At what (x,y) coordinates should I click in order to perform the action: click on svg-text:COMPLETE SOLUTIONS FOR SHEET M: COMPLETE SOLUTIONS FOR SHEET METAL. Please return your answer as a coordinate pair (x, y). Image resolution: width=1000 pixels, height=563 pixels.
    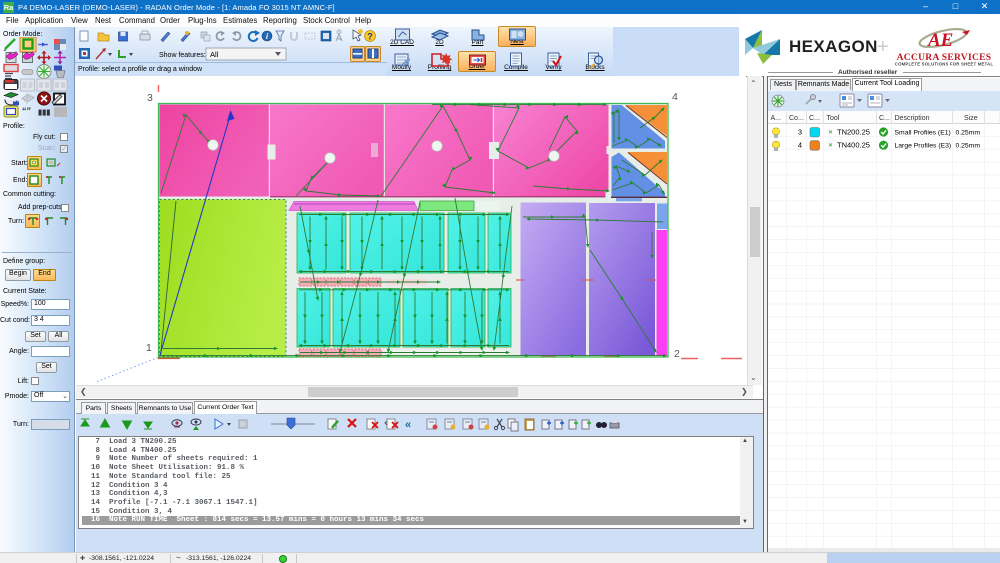
    Looking at the image, I should click on (944, 64).